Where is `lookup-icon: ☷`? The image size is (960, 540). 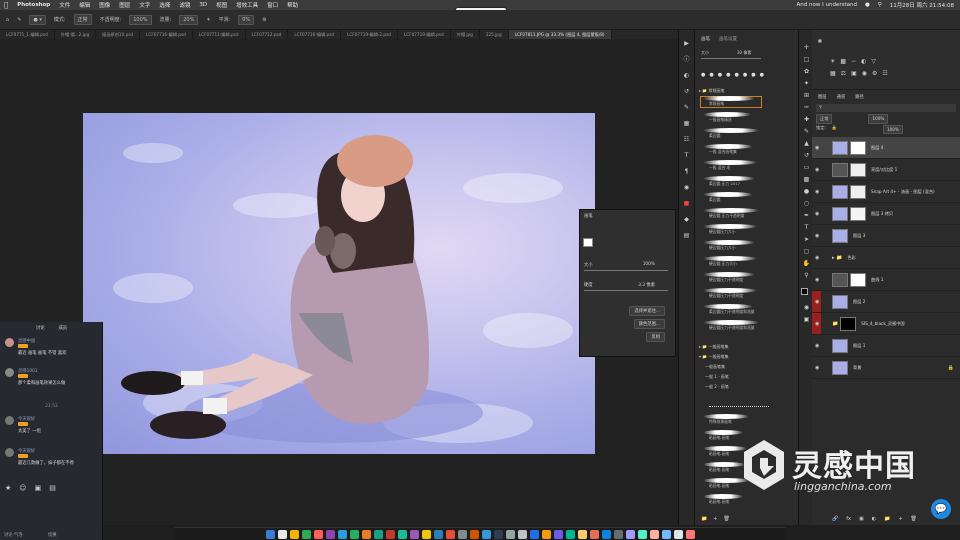 lookup-icon: ☷ is located at coordinates (884, 73).